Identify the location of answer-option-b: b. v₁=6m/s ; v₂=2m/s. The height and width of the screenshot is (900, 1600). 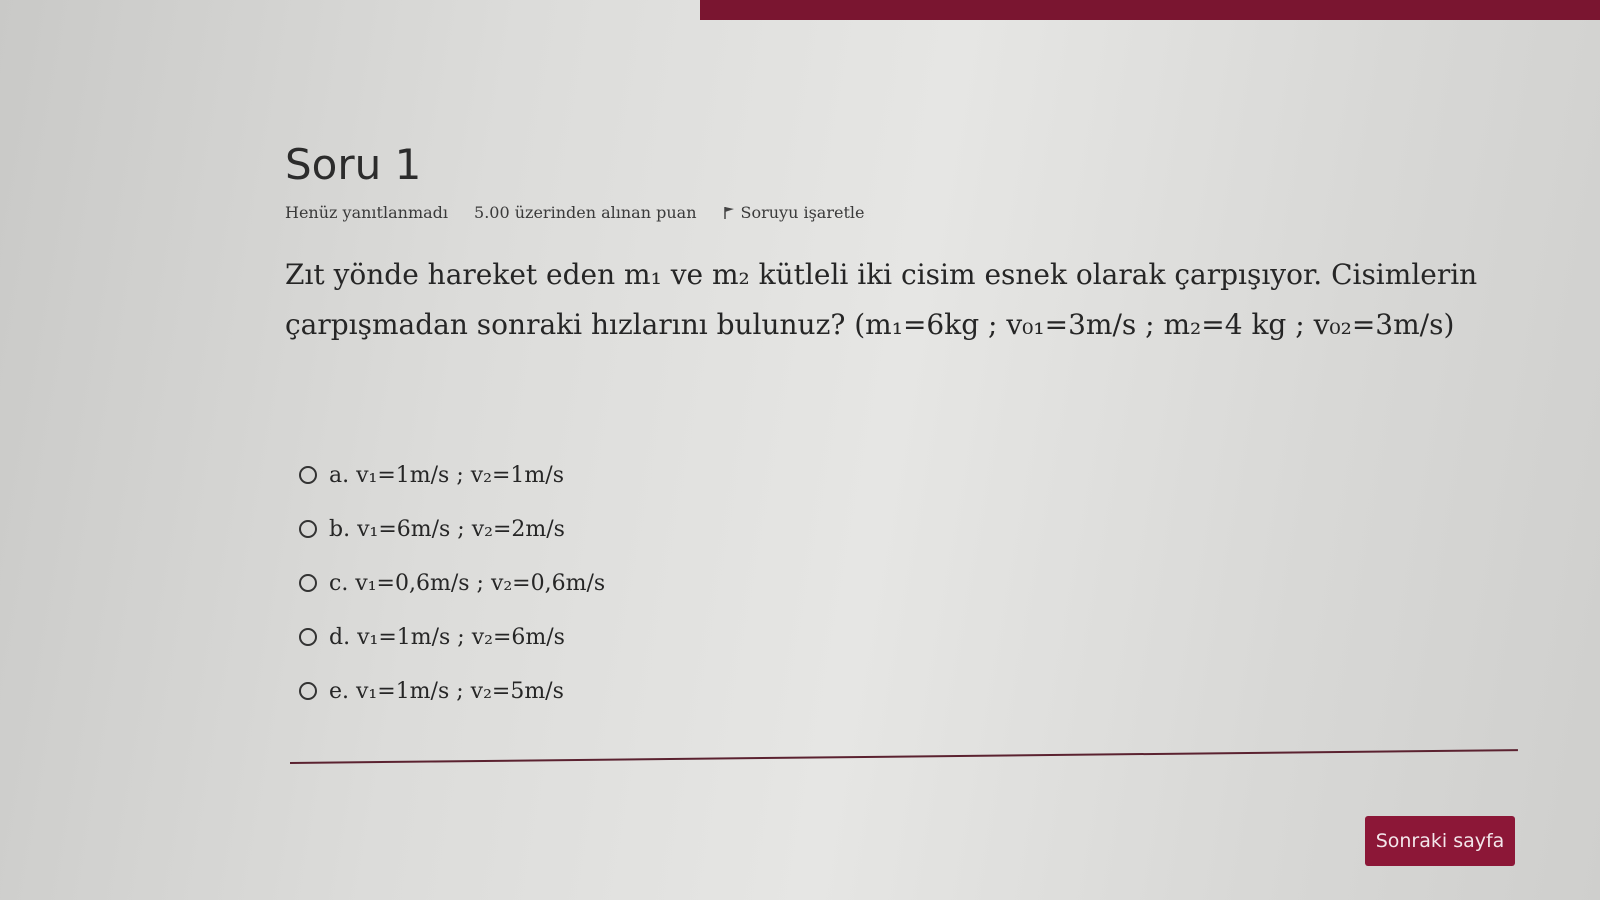
(907, 529).